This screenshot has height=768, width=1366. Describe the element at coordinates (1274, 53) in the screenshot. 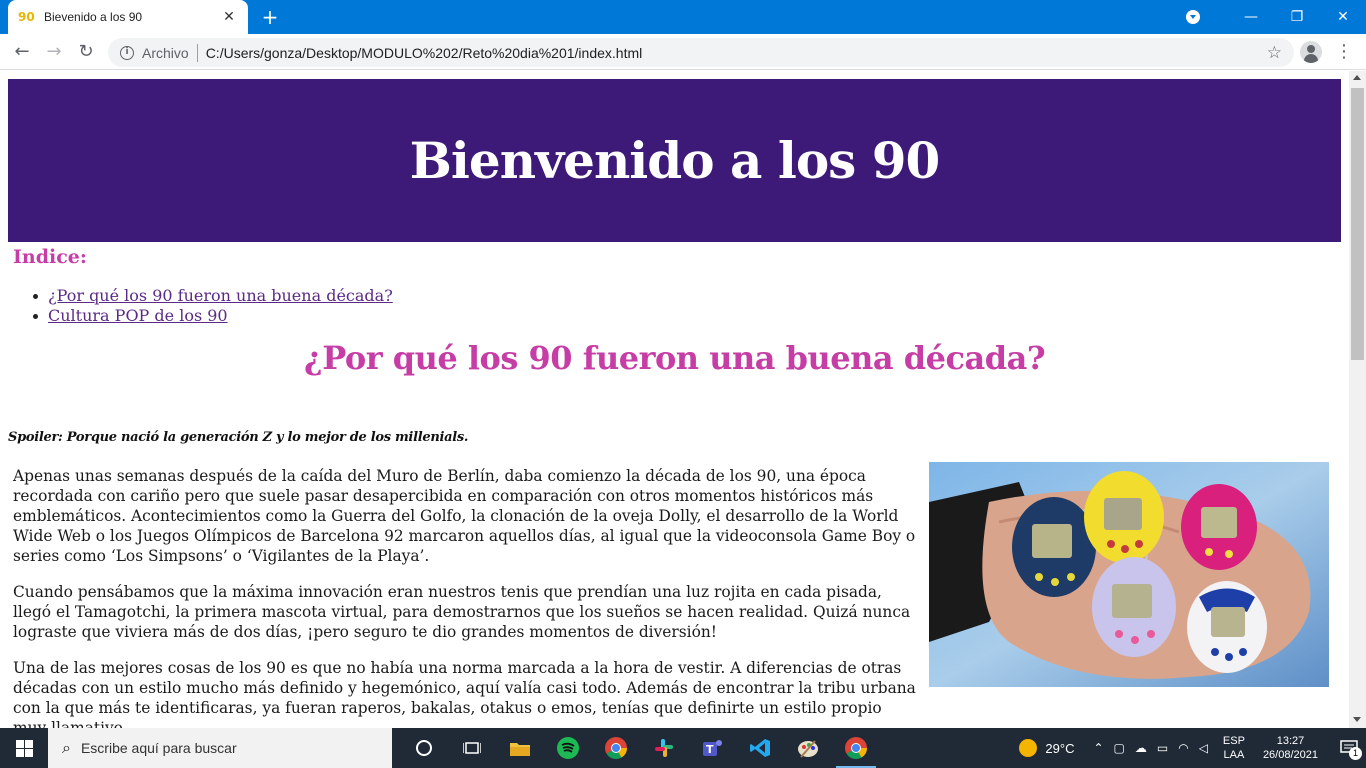

I see `bookmark-star-icon: ☆` at that location.